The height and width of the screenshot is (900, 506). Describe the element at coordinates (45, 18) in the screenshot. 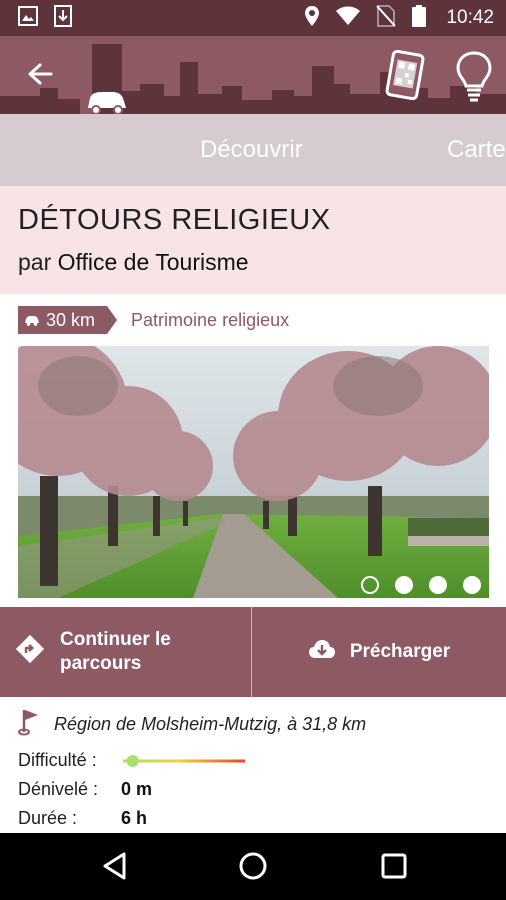

I see `status-left` at that location.